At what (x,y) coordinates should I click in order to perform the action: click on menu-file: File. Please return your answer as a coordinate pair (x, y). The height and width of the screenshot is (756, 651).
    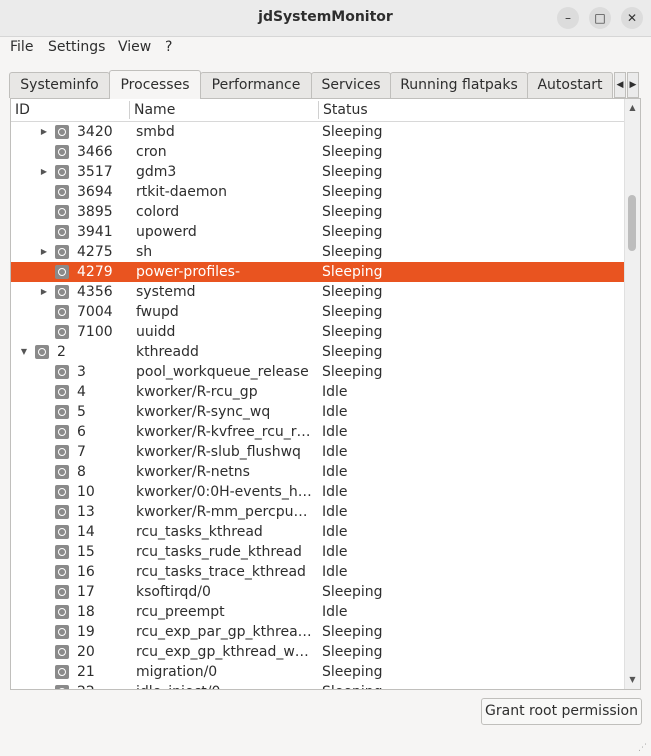
    Looking at the image, I should click on (21, 47).